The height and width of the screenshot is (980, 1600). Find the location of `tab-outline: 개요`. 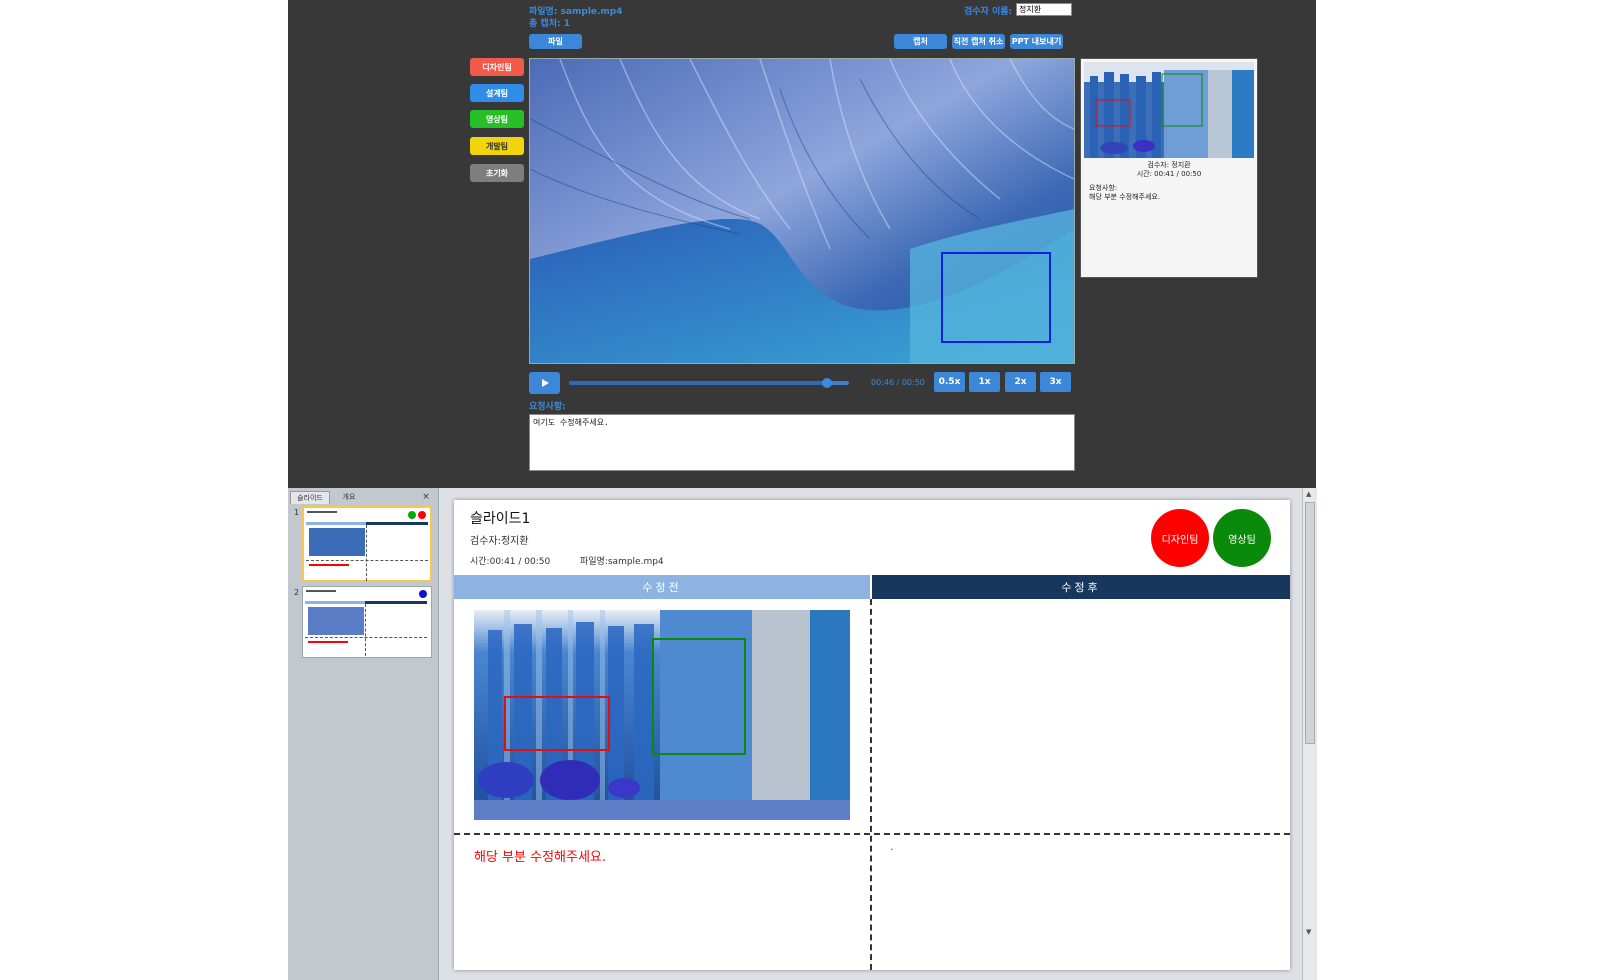

tab-outline: 개요 is located at coordinates (349, 497).